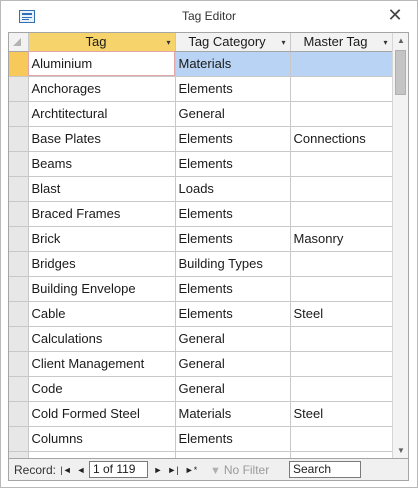 The height and width of the screenshot is (488, 418). Describe the element at coordinates (102, 164) in the screenshot. I see `tag-cell: Beams` at that location.